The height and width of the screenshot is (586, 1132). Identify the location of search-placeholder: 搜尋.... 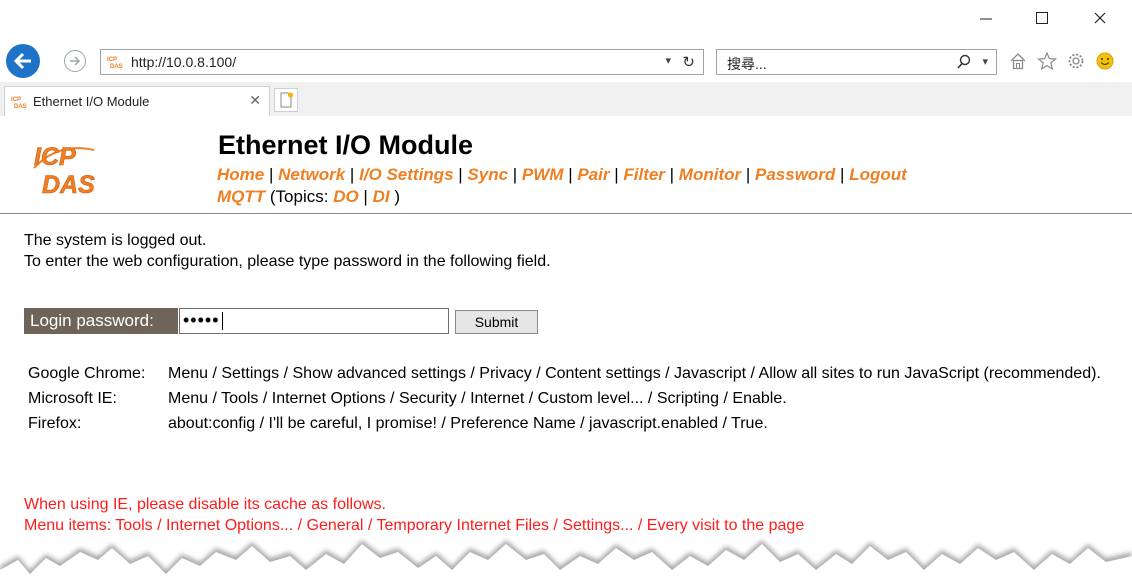
(747, 64).